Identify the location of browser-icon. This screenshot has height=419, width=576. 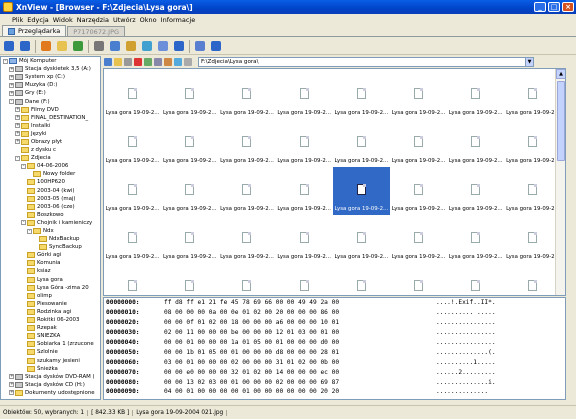
(9, 46).